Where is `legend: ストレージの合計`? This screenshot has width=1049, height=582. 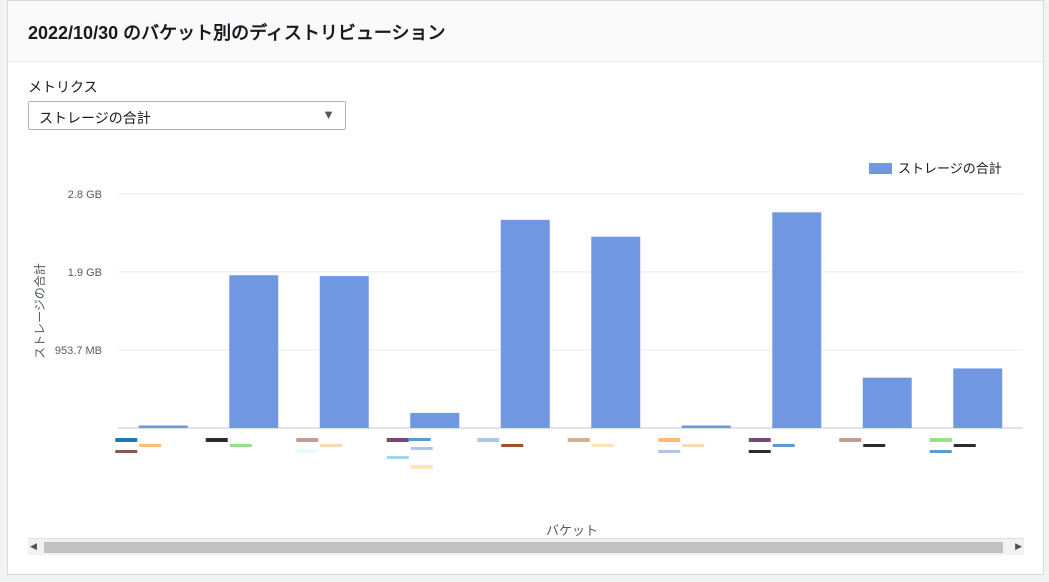 legend: ストレージの合計 is located at coordinates (935, 168).